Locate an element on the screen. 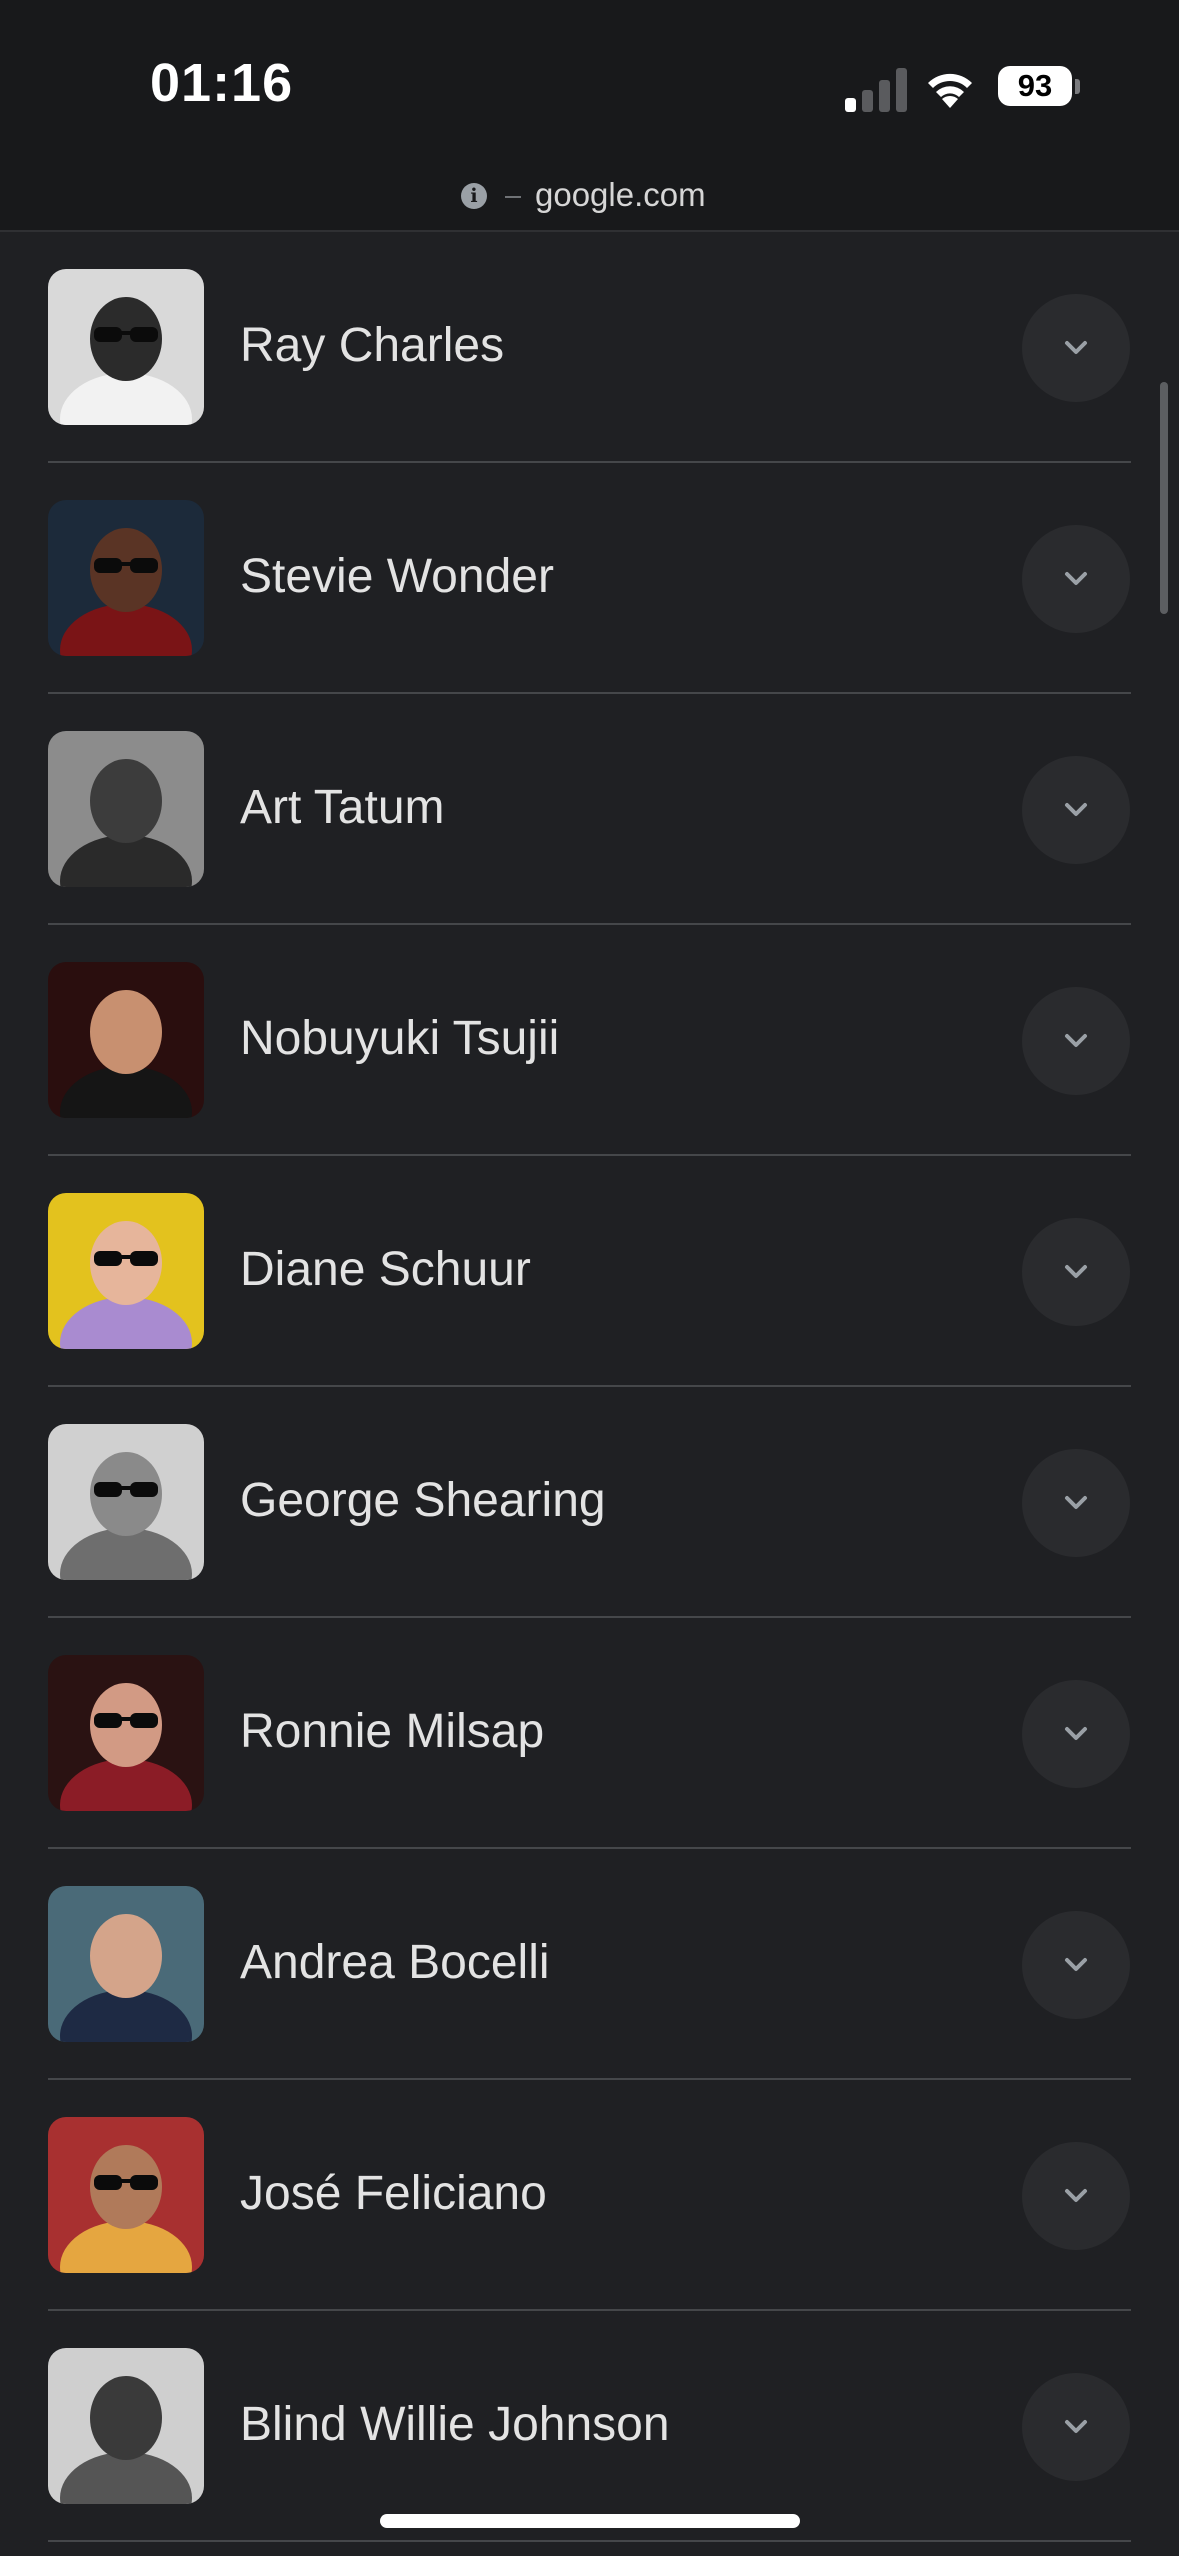 The image size is (1179, 2556). url-bar: i google.com is located at coordinates (589, 201).